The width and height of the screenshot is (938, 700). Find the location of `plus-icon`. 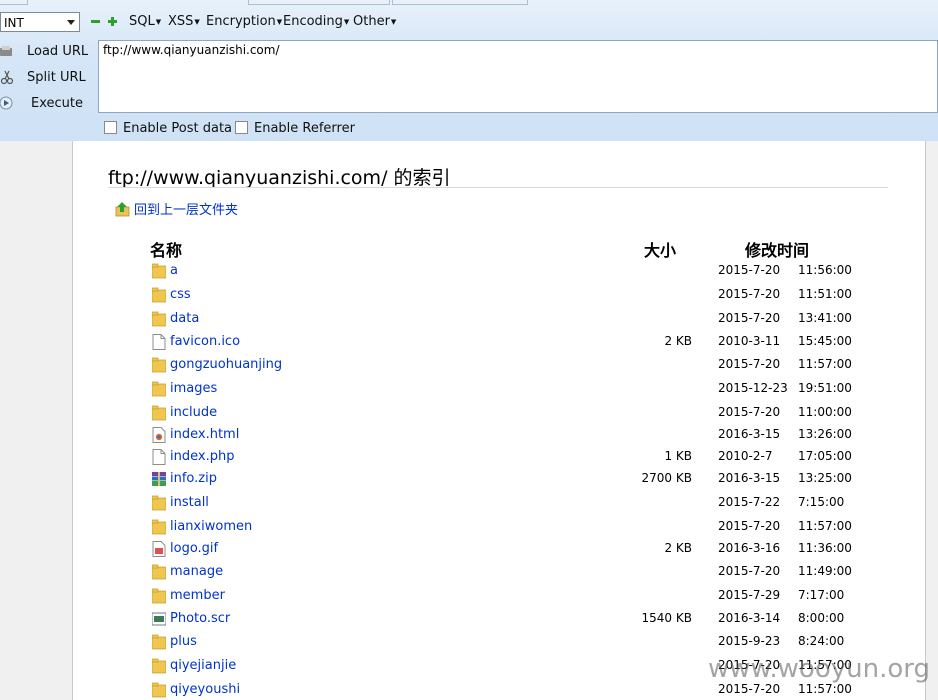

plus-icon is located at coordinates (112, 21).